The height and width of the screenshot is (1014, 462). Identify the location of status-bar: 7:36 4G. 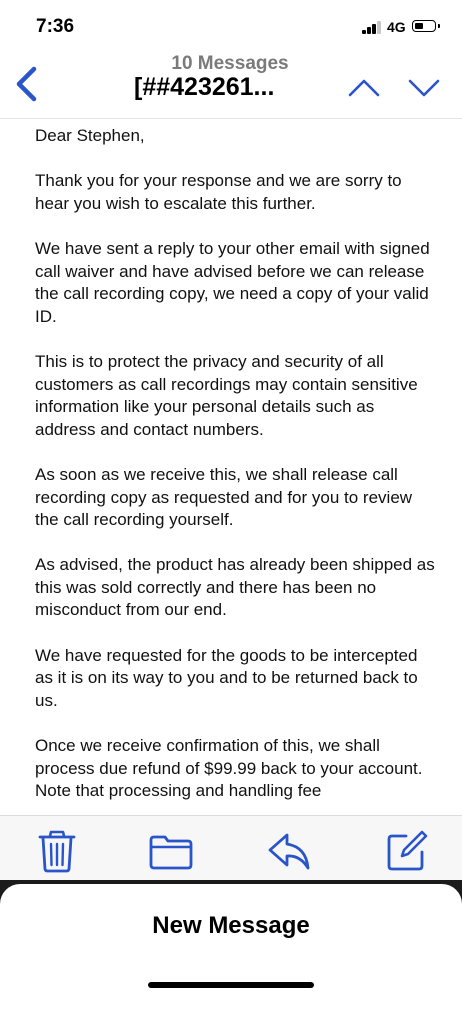
(231, 26).